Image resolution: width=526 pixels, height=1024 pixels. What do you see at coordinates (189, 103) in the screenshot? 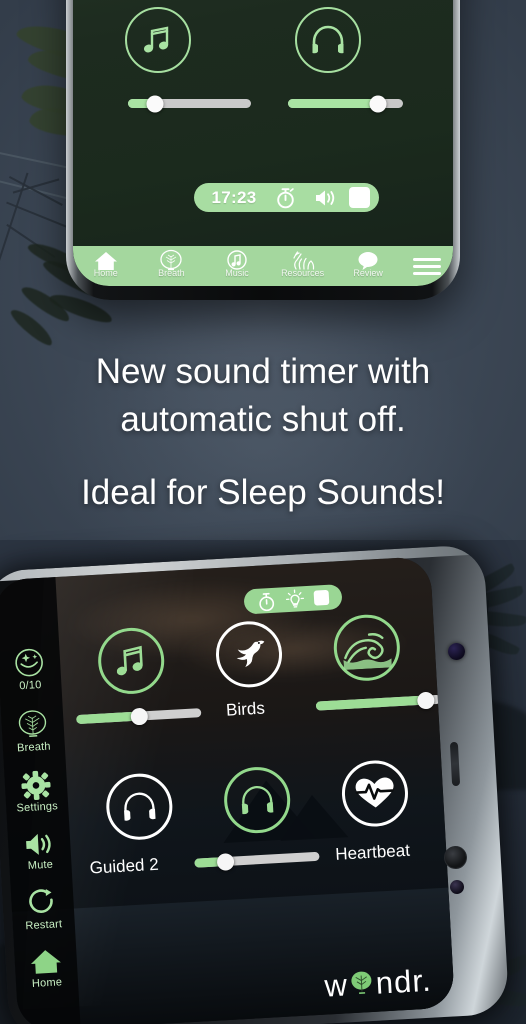
I see `music-volume-slider` at bounding box center [189, 103].